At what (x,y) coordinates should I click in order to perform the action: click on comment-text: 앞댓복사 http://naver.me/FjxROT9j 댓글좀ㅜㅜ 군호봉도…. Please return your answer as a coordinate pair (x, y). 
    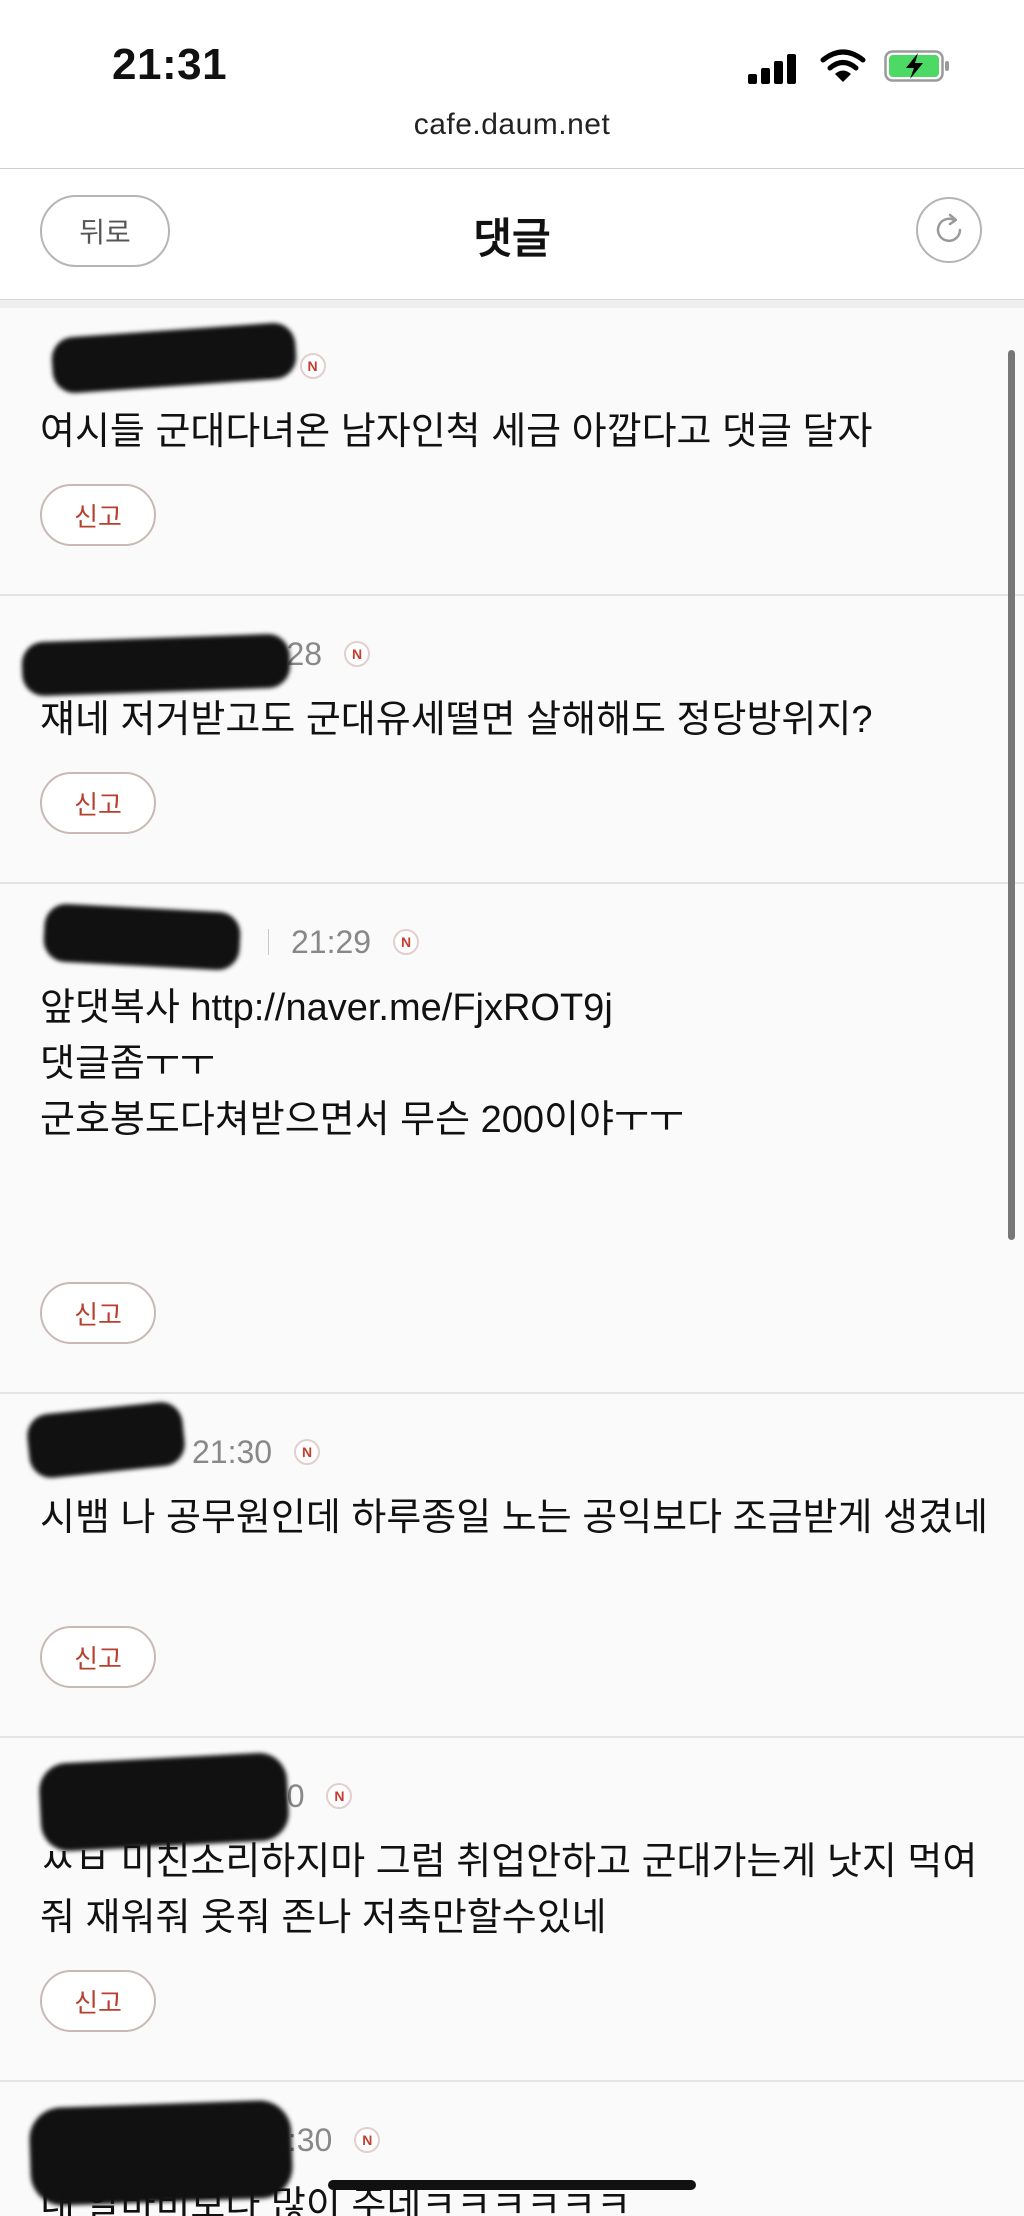
    Looking at the image, I should click on (362, 1064).